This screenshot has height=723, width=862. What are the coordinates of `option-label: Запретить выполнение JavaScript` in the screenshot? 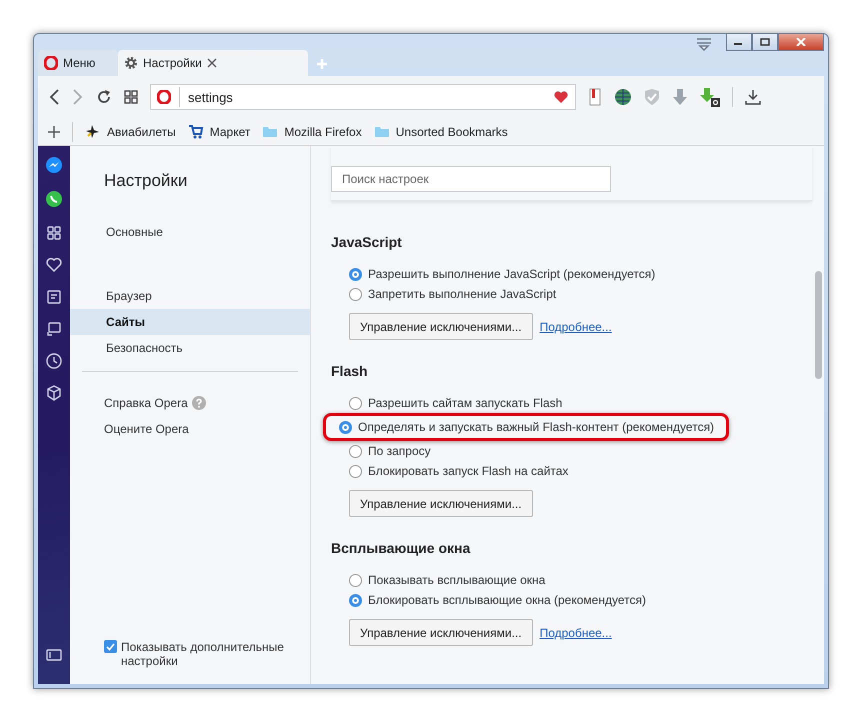 It's located at (462, 294).